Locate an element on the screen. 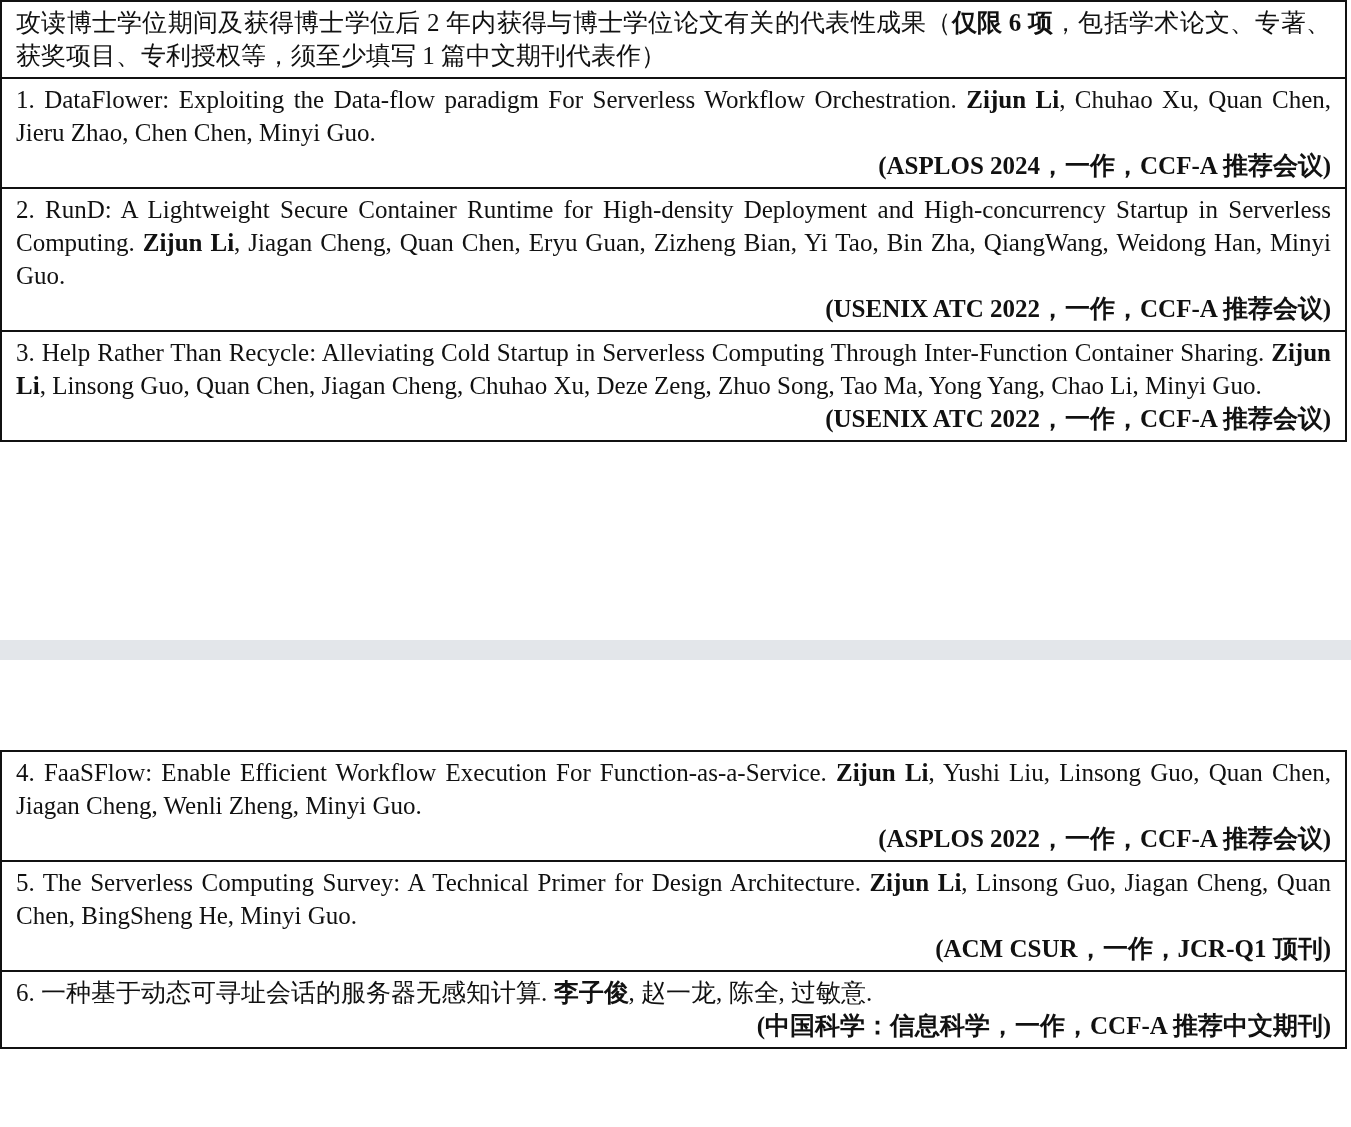 The height and width of the screenshot is (1127, 1351). publication-venue: (ACM CSUR，一作，JCR-Q1 顶刊) is located at coordinates (1132, 949).